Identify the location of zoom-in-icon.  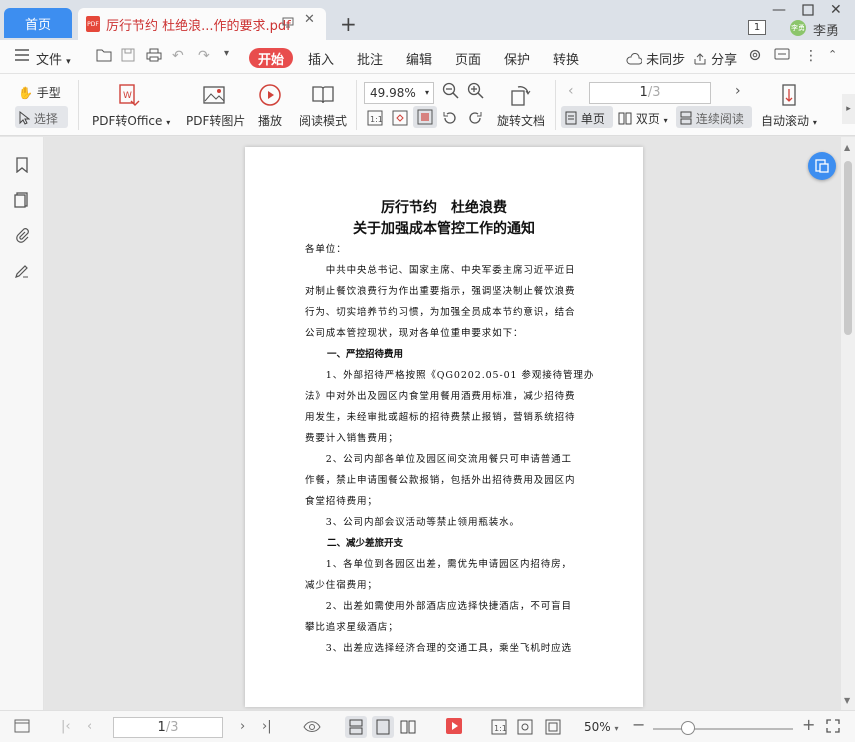
(476, 92).